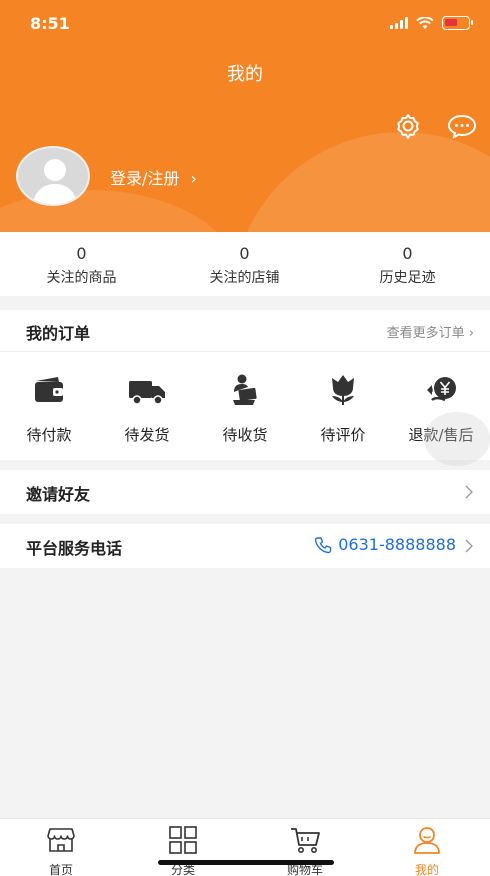 The width and height of the screenshot is (490, 876). I want to click on phone-icon, so click(323, 544).